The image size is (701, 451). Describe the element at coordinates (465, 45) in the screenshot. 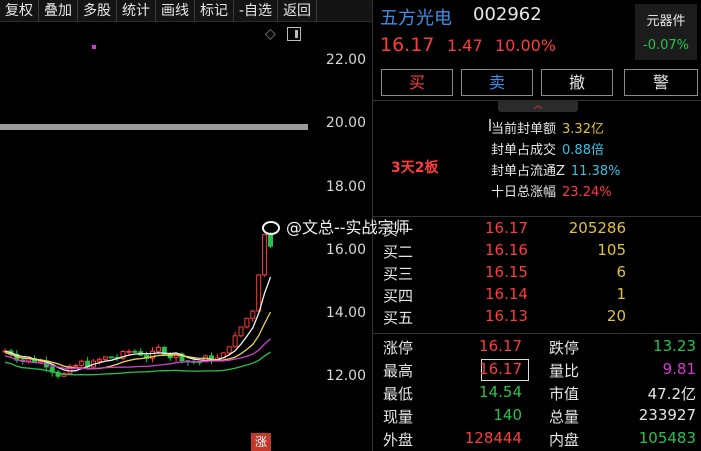

I see `price-change: 1.47` at that location.